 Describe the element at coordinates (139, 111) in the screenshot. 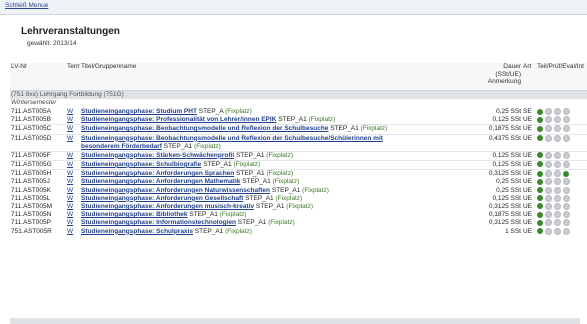

I see `course-title-link: Studieneingangsphase: Studium PHT` at that location.